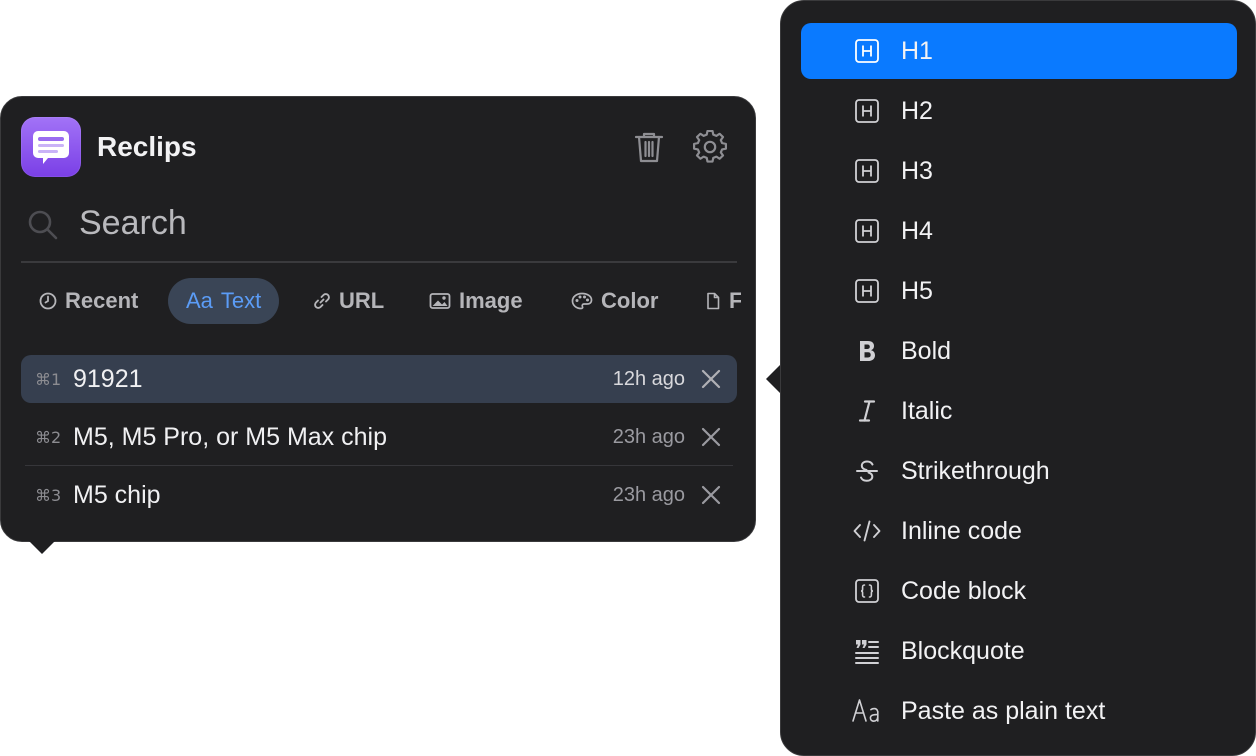  What do you see at coordinates (379, 379) in the screenshot?
I see `clip-item: ⌘1 91921 12h ago` at bounding box center [379, 379].